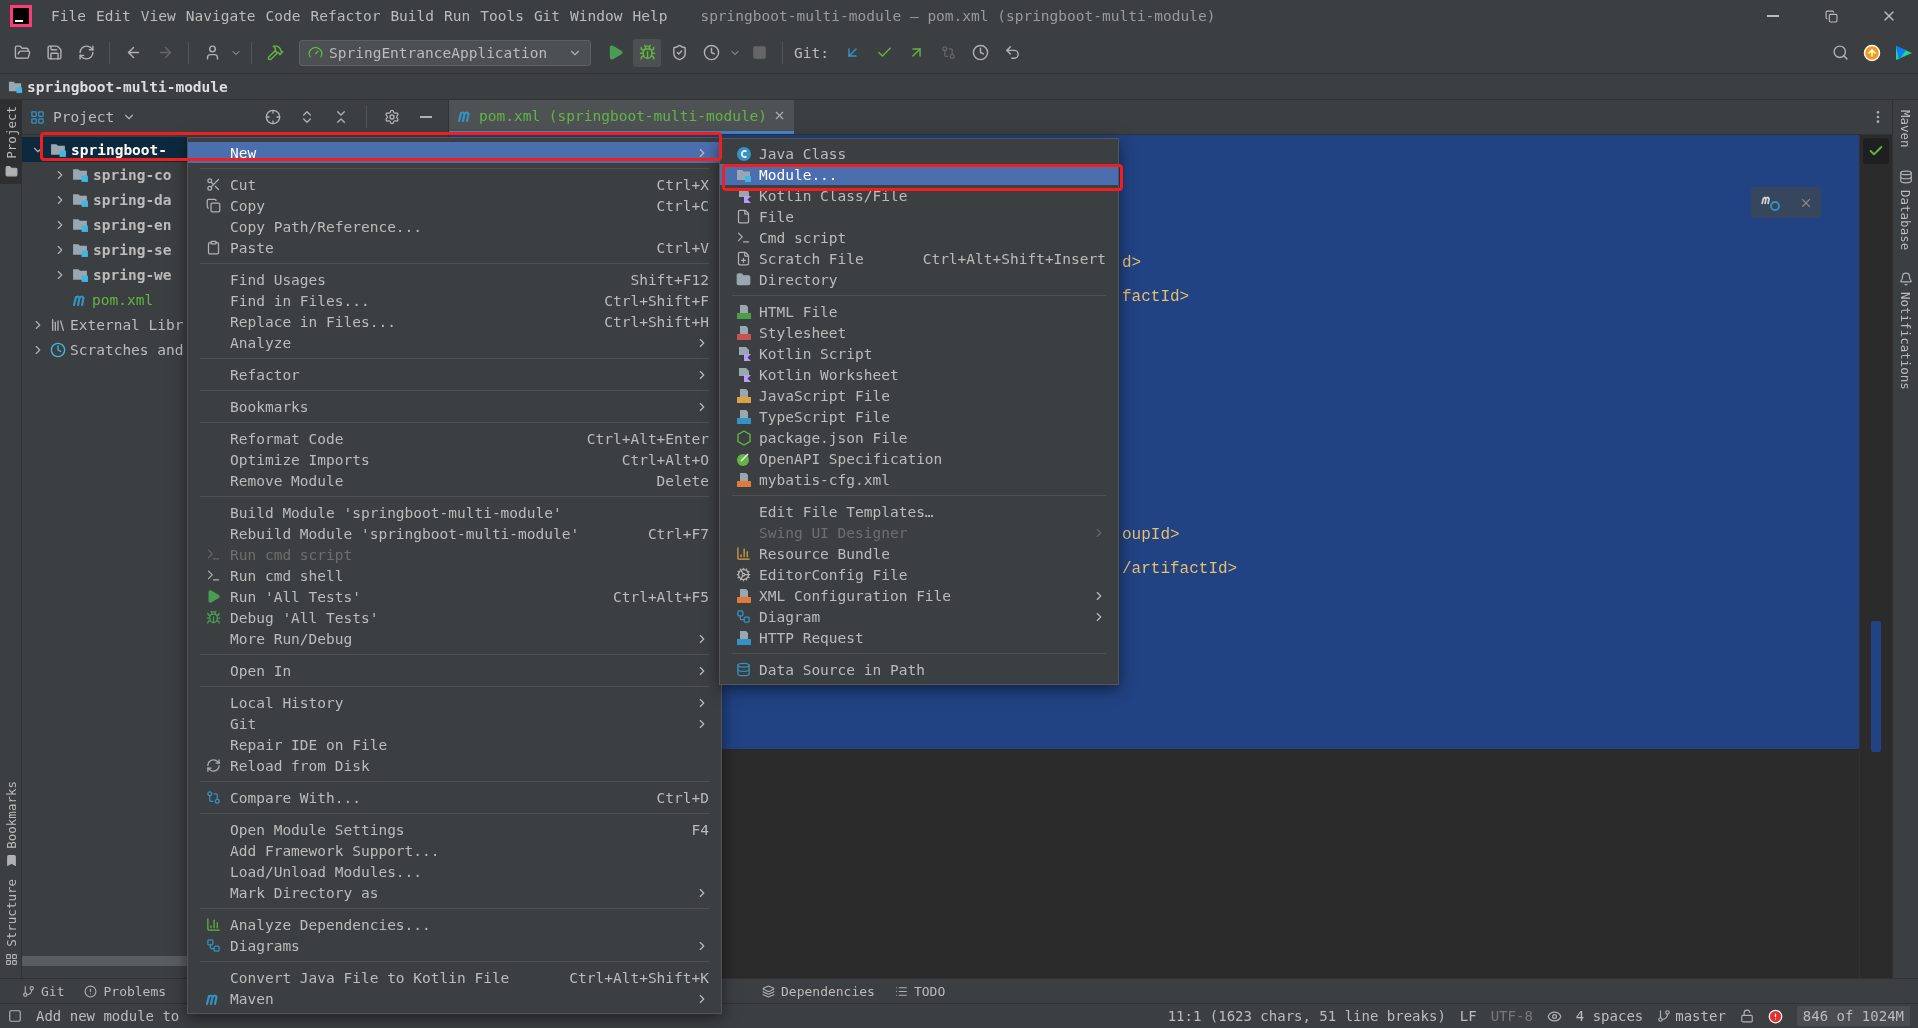 The image size is (1918, 1028). What do you see at coordinates (647, 438) in the screenshot?
I see `shortcut-label: Ctrl+Alt+Enter` at bounding box center [647, 438].